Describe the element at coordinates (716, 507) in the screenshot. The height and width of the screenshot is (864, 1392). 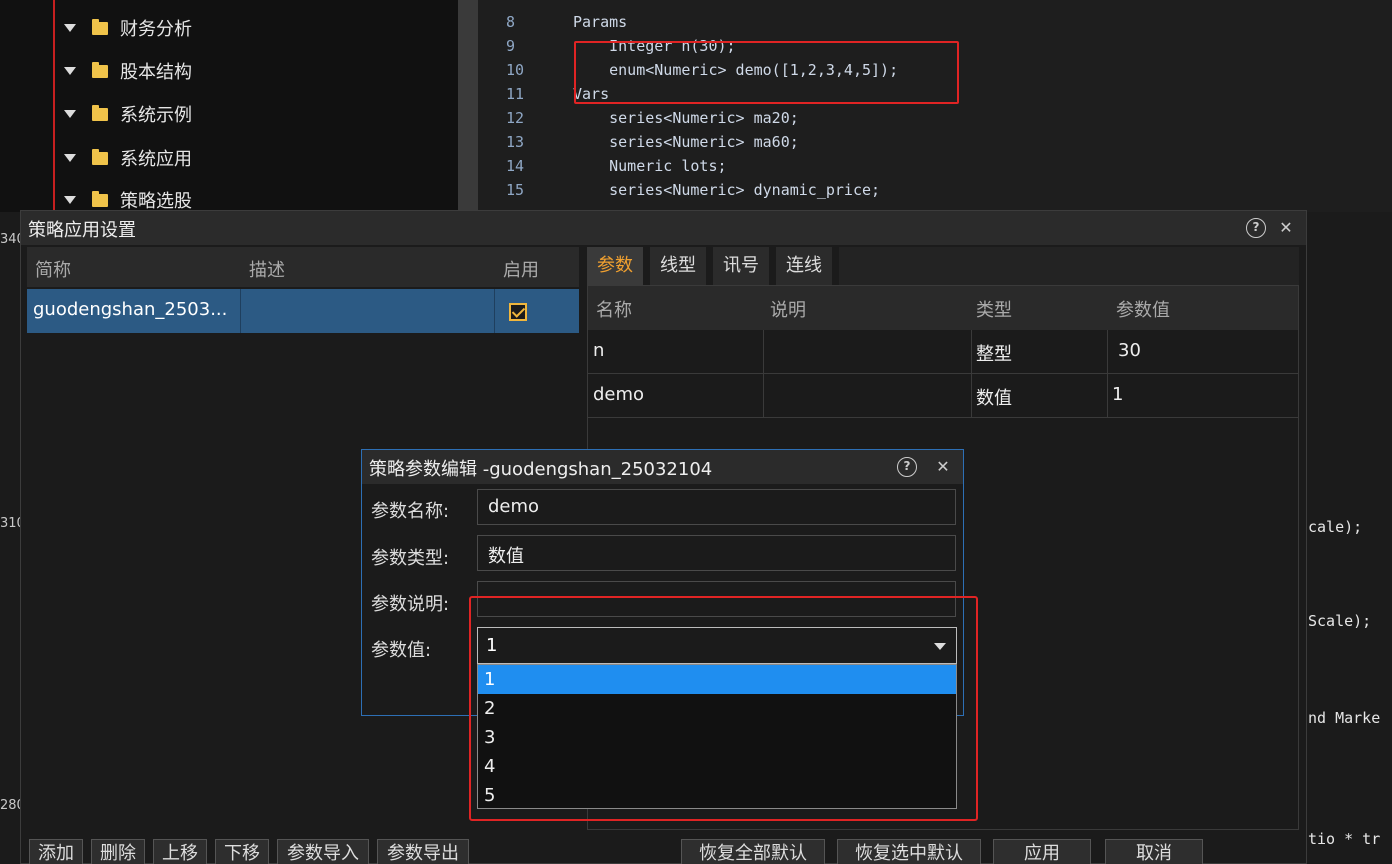
I see `param-name-field: demo` at that location.